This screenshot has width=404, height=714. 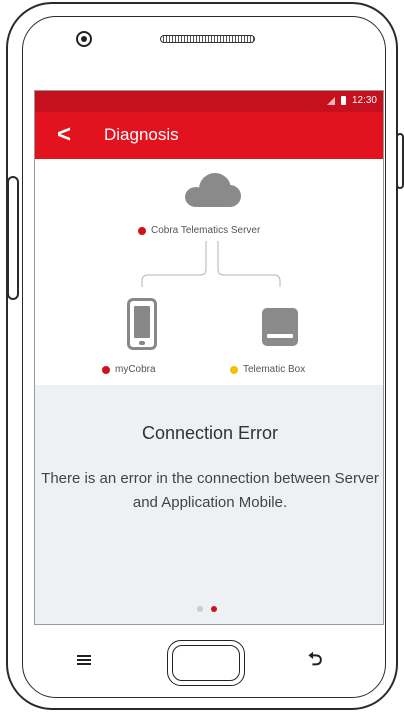 What do you see at coordinates (400, 161) in the screenshot?
I see `power-button` at bounding box center [400, 161].